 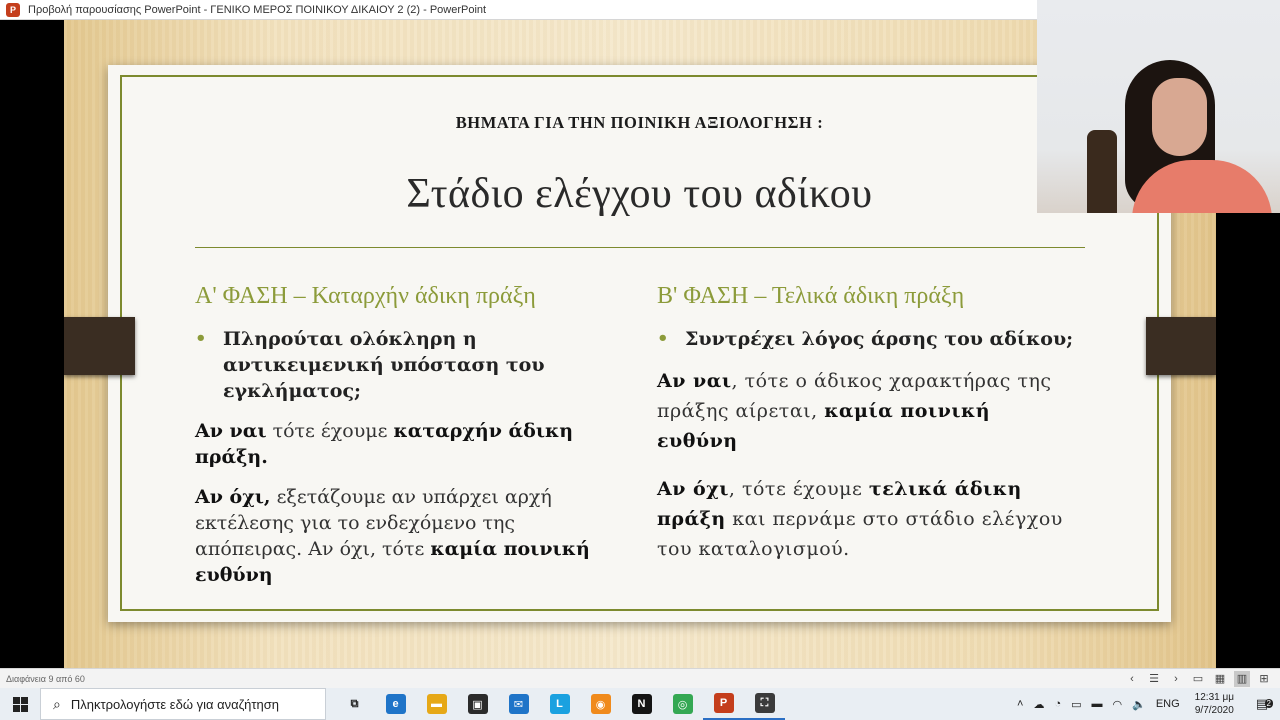 What do you see at coordinates (99, 346) in the screenshot?
I see `left-strap-decoration` at bounding box center [99, 346].